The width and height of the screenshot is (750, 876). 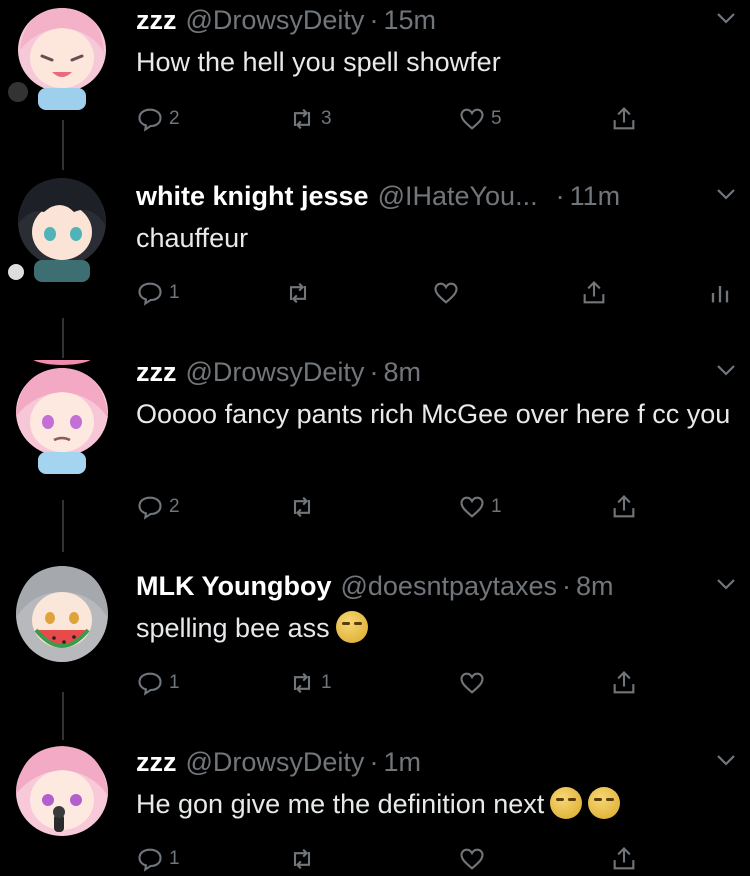 What do you see at coordinates (192, 238) in the screenshot?
I see `tweet-text: chauffeur` at bounding box center [192, 238].